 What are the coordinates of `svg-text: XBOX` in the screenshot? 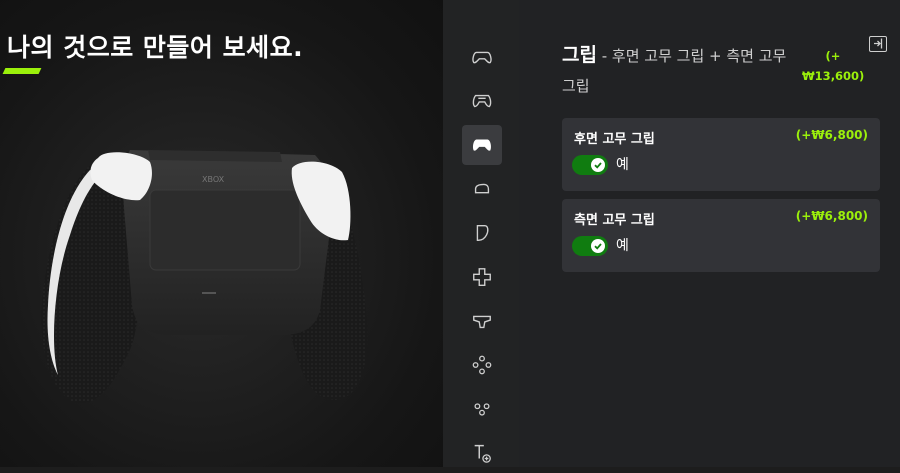 It's located at (213, 179).